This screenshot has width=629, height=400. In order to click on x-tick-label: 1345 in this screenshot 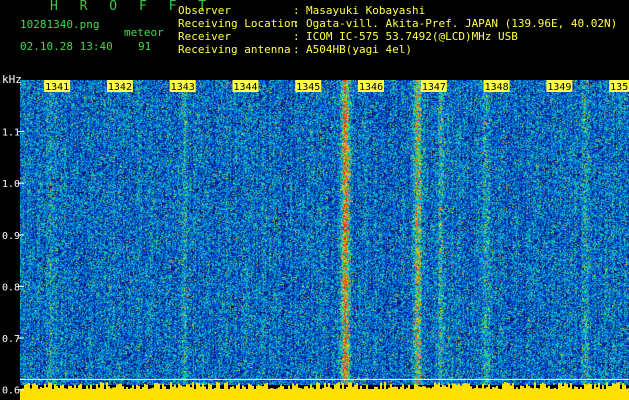, I will do `click(308, 87)`.